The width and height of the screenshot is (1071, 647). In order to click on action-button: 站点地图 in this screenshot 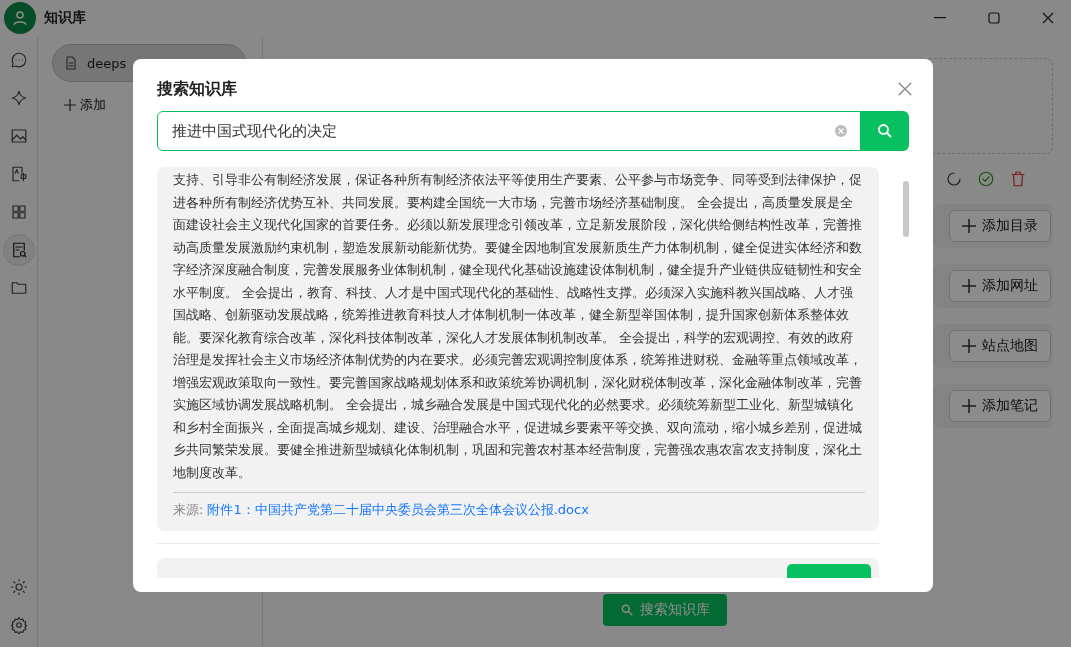, I will do `click(1000, 346)`.